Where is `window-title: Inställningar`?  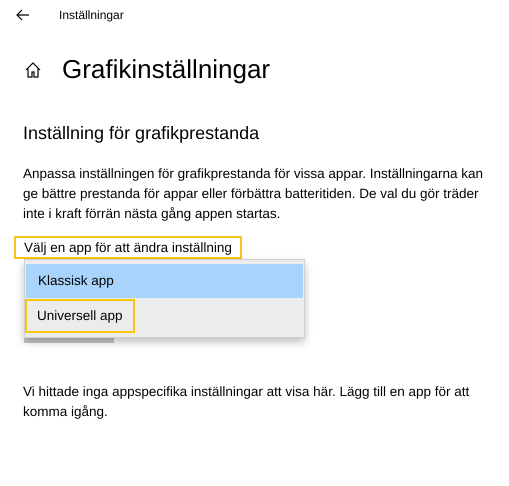 window-title: Inställningar is located at coordinates (91, 15).